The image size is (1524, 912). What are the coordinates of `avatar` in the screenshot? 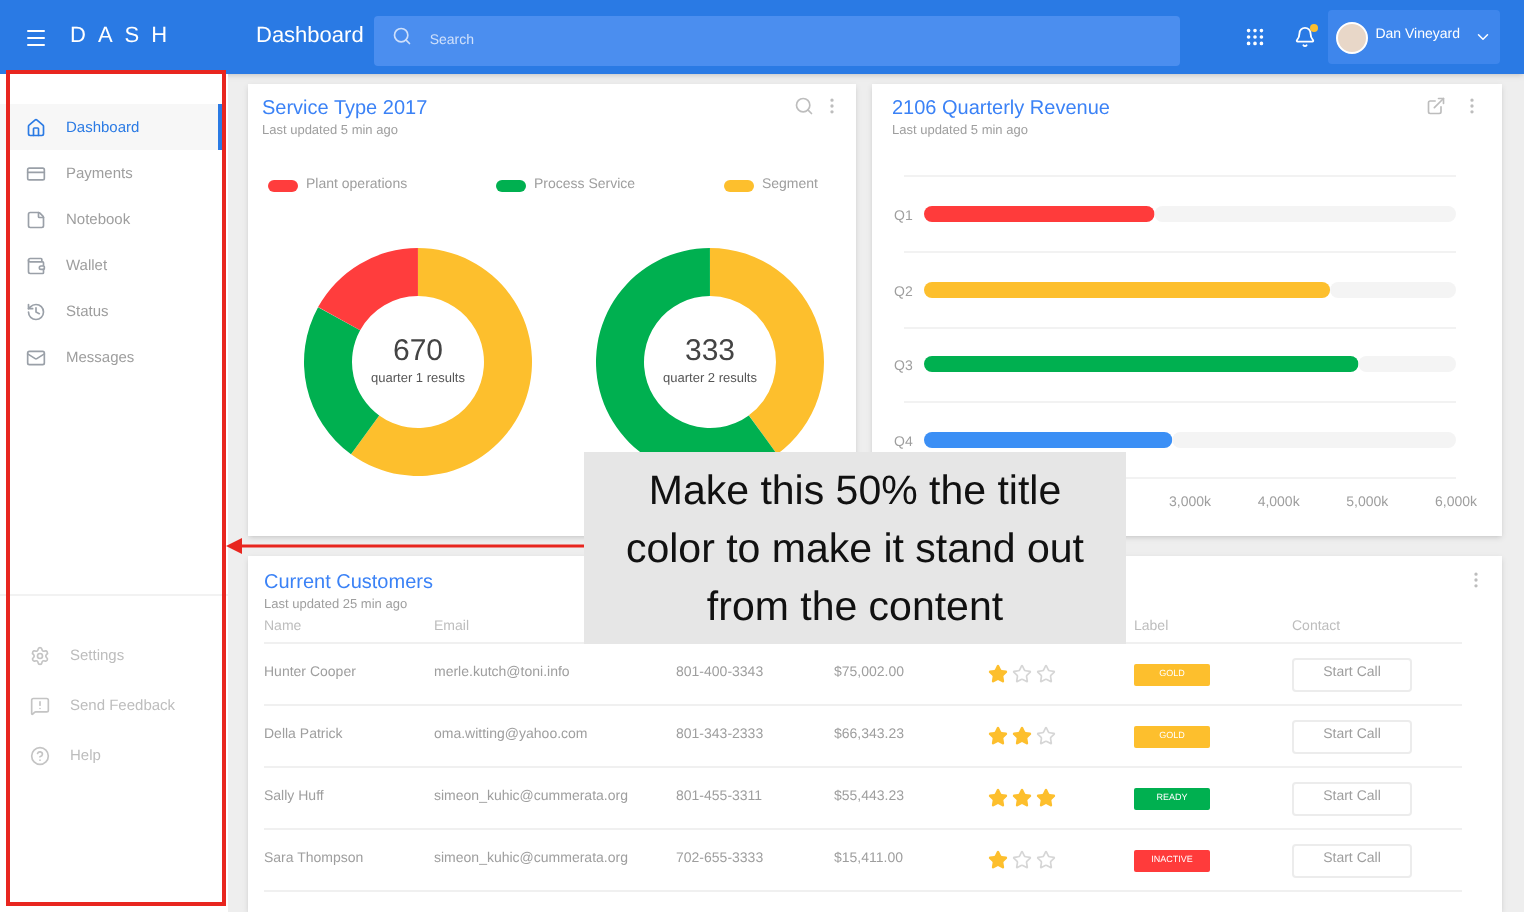 It's located at (1351, 37).